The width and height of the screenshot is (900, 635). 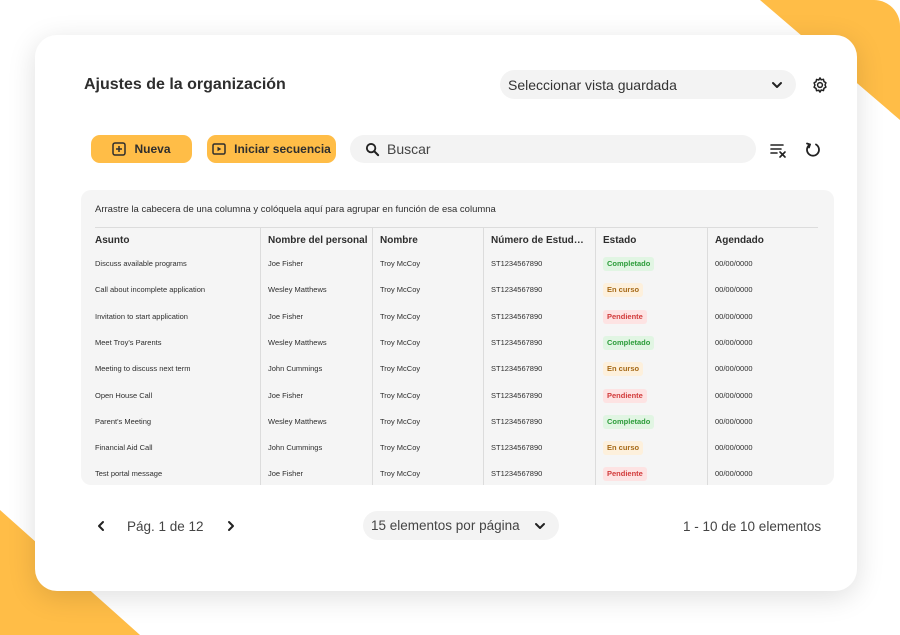 What do you see at coordinates (165, 526) in the screenshot?
I see `page-indicator: Pág. 1 de 12` at bounding box center [165, 526].